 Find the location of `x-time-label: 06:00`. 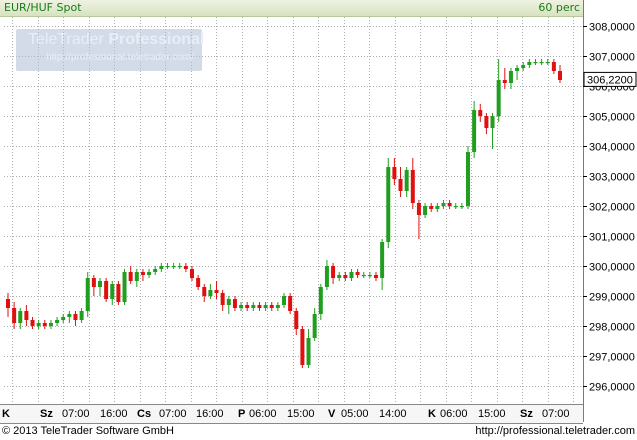

x-time-label: 06:00 is located at coordinates (454, 414).